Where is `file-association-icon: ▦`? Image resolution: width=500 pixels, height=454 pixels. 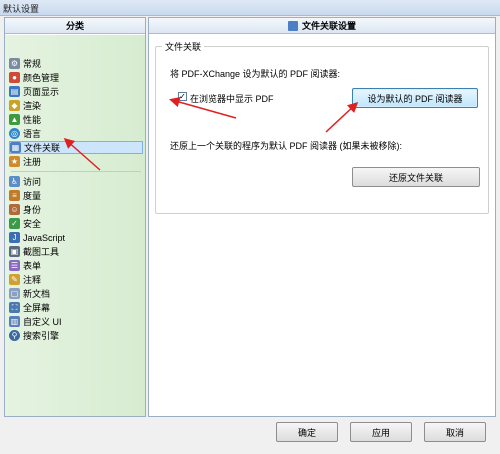
file-association-icon: ▦ is located at coordinates (15, 147).